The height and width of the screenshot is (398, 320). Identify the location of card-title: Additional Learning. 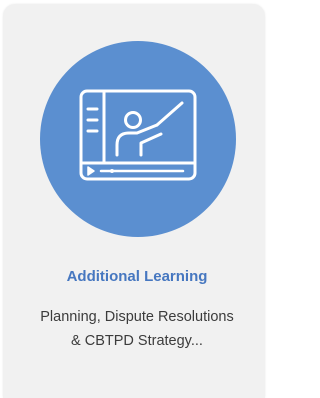
(137, 276).